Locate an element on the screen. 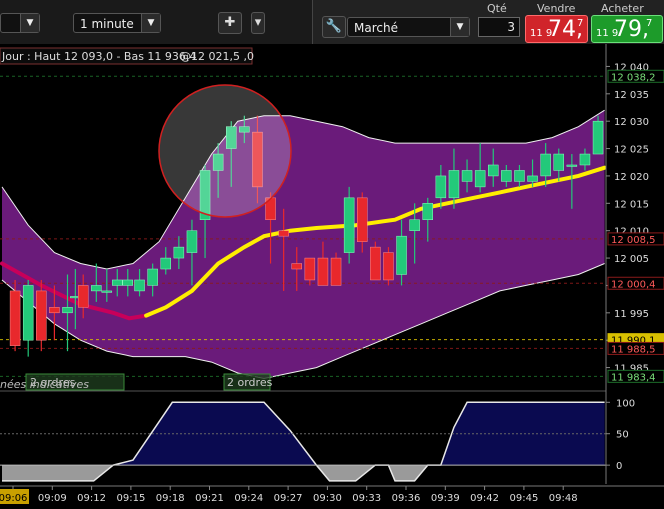  wrench-icon: 🔧 is located at coordinates (334, 27).